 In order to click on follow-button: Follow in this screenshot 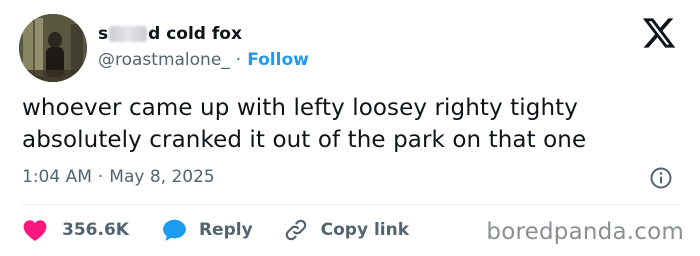, I will do `click(278, 60)`.